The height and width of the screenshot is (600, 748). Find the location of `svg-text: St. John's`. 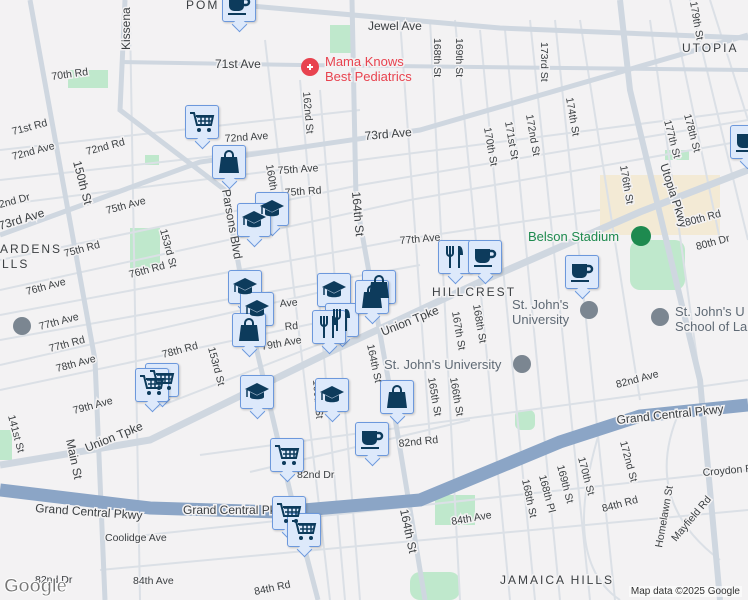

svg-text: St. John's is located at coordinates (540, 304).